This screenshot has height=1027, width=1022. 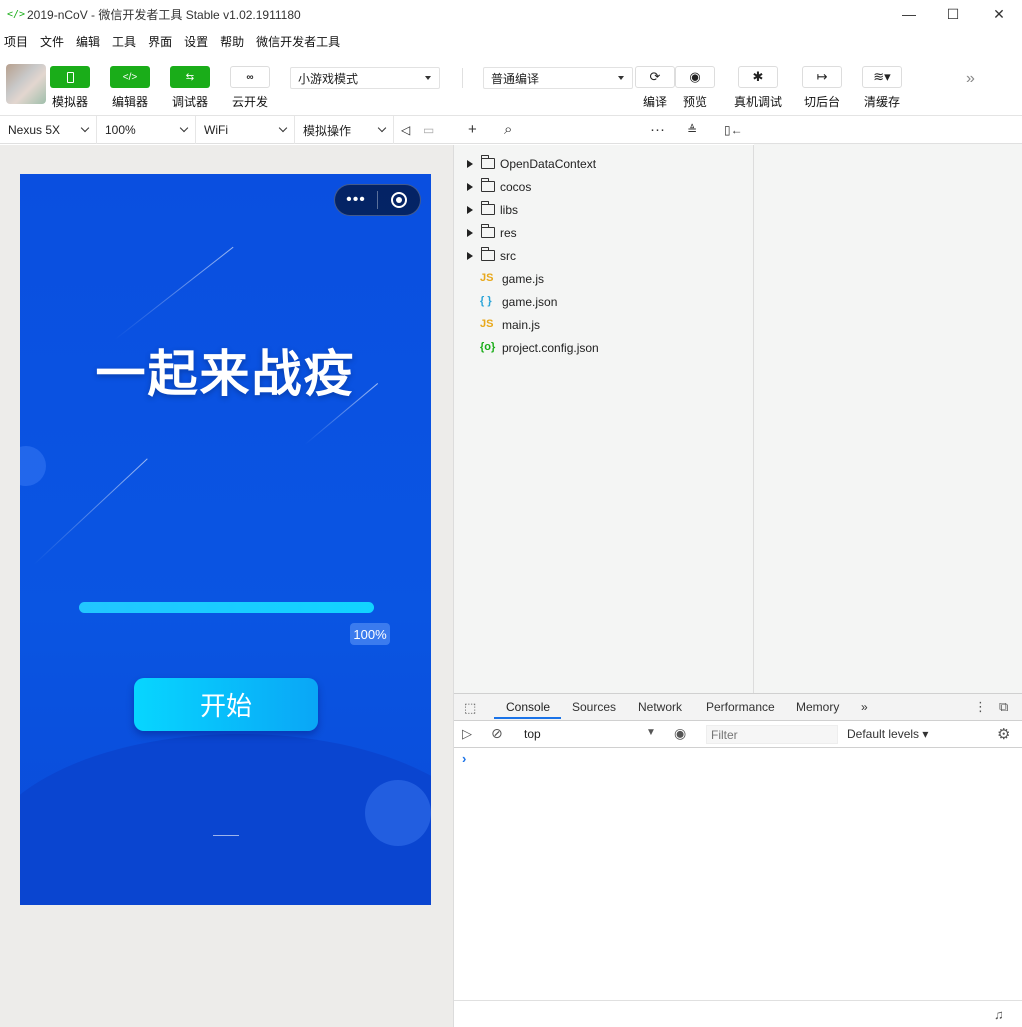 I want to click on bell-icon: ♫, so click(x=999, y=1014).